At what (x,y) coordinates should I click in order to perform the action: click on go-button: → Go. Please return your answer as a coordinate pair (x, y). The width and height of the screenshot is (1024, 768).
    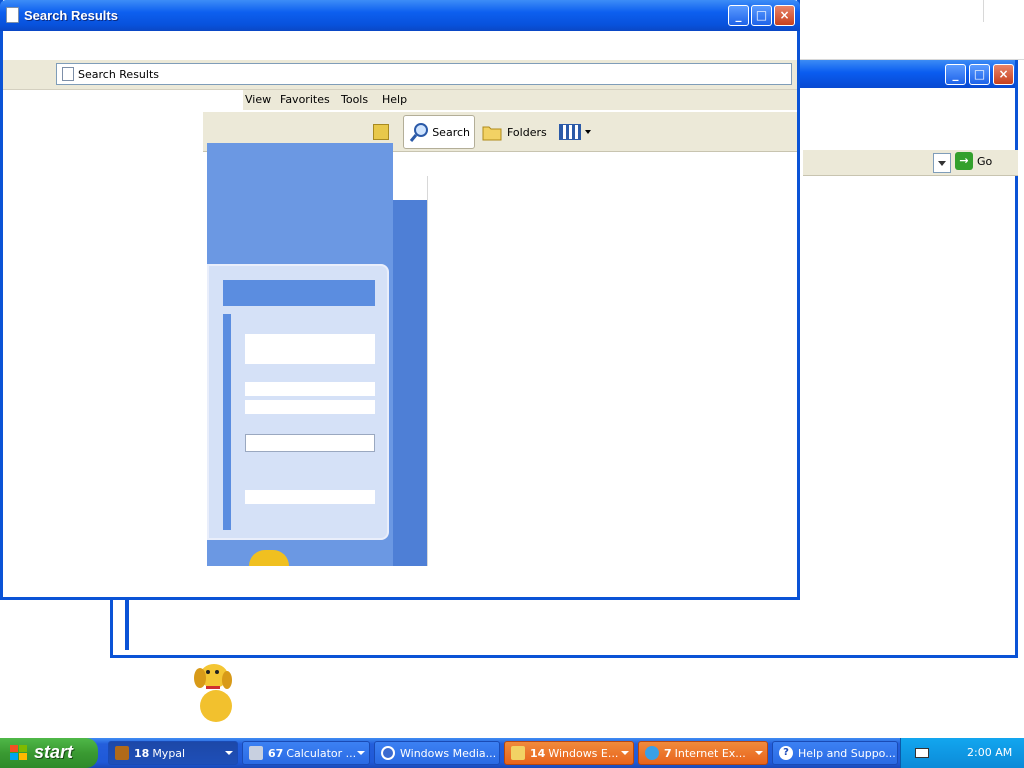
    Looking at the image, I should click on (973, 161).